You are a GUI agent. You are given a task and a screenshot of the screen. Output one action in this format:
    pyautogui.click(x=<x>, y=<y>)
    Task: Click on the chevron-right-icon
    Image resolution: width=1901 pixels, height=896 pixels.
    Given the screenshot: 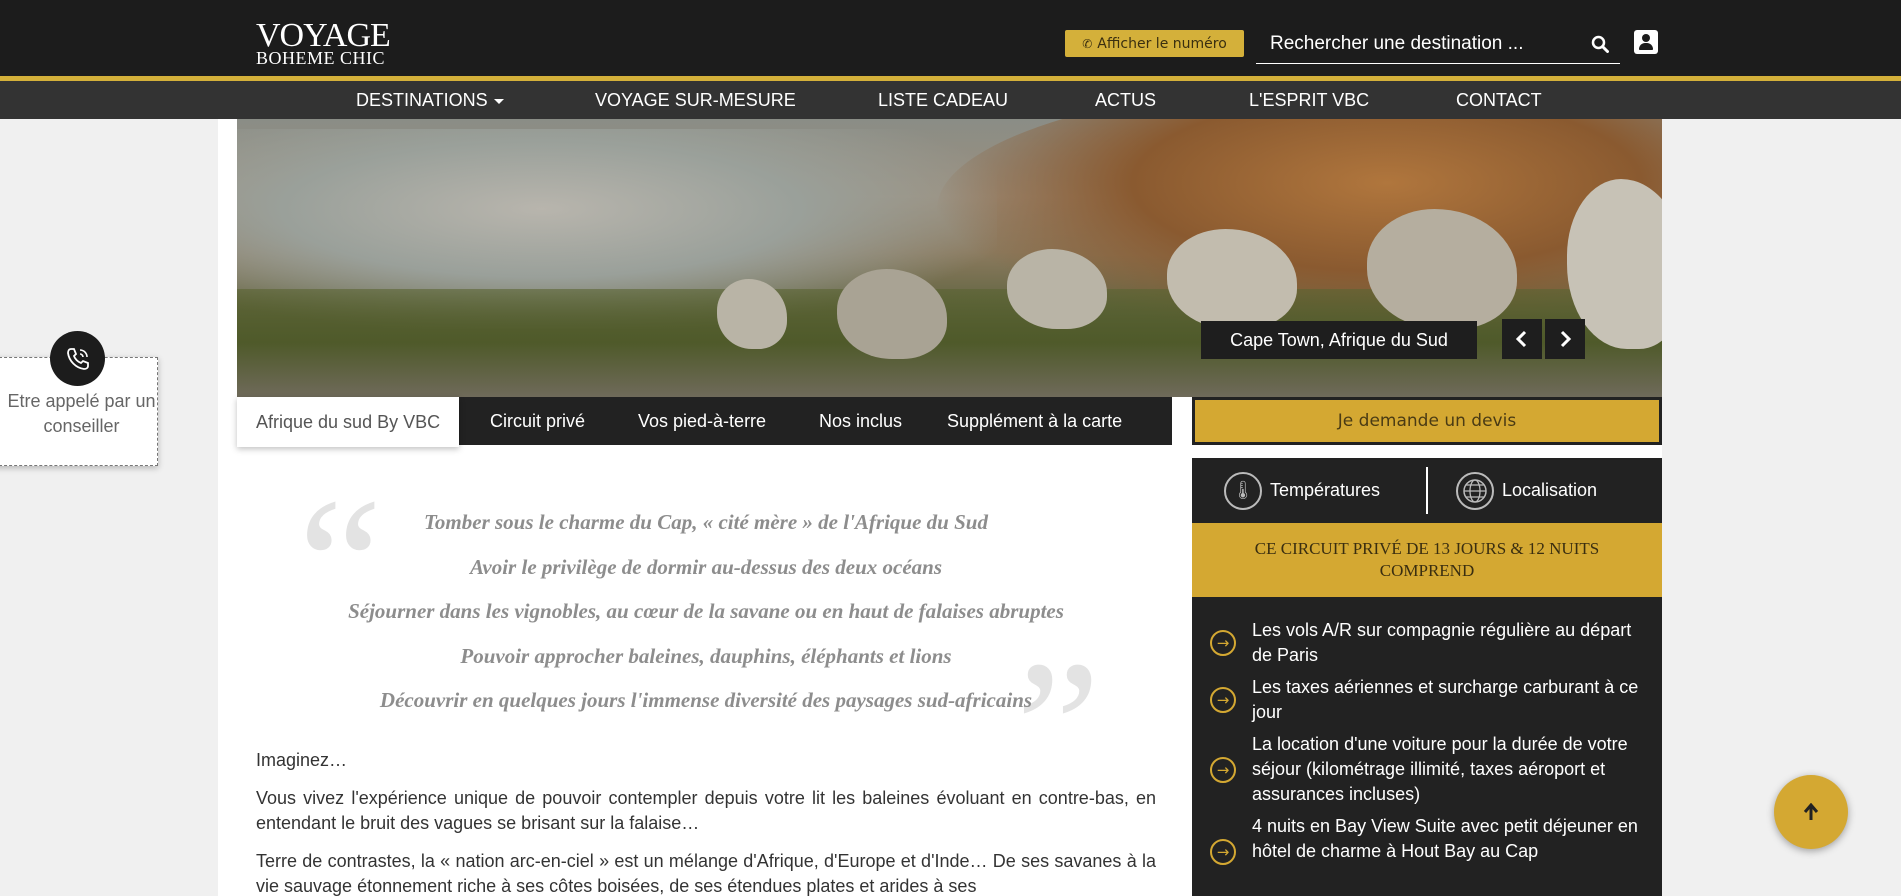 What is the action you would take?
    pyautogui.click(x=1566, y=339)
    